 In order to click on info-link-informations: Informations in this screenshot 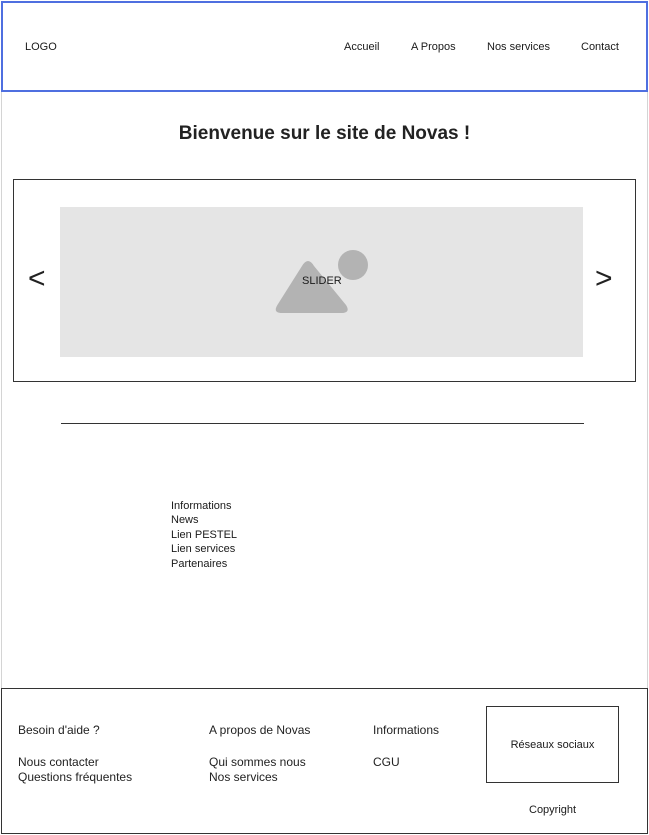, I will do `click(204, 506)`.